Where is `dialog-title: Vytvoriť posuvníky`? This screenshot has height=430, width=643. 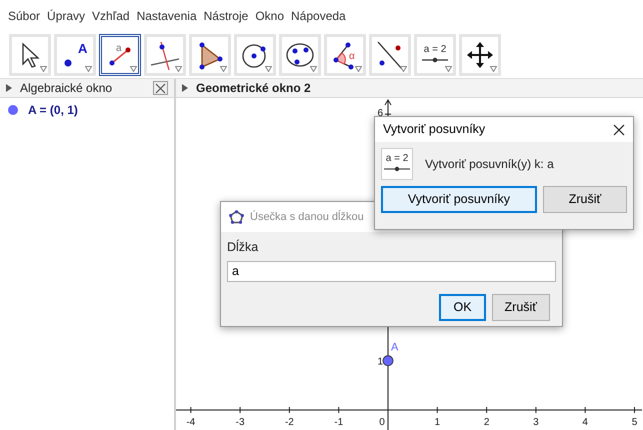
dialog-title: Vytvoriť posuvníky is located at coordinates (434, 129).